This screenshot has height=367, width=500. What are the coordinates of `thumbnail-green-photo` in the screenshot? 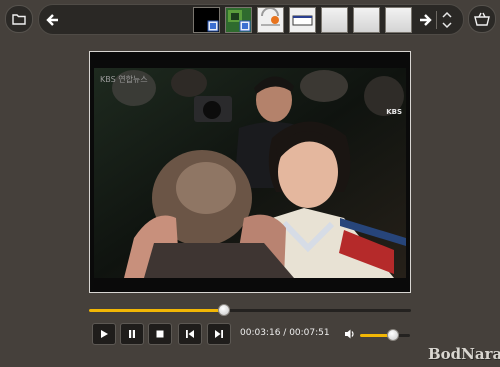 It's located at (238, 20).